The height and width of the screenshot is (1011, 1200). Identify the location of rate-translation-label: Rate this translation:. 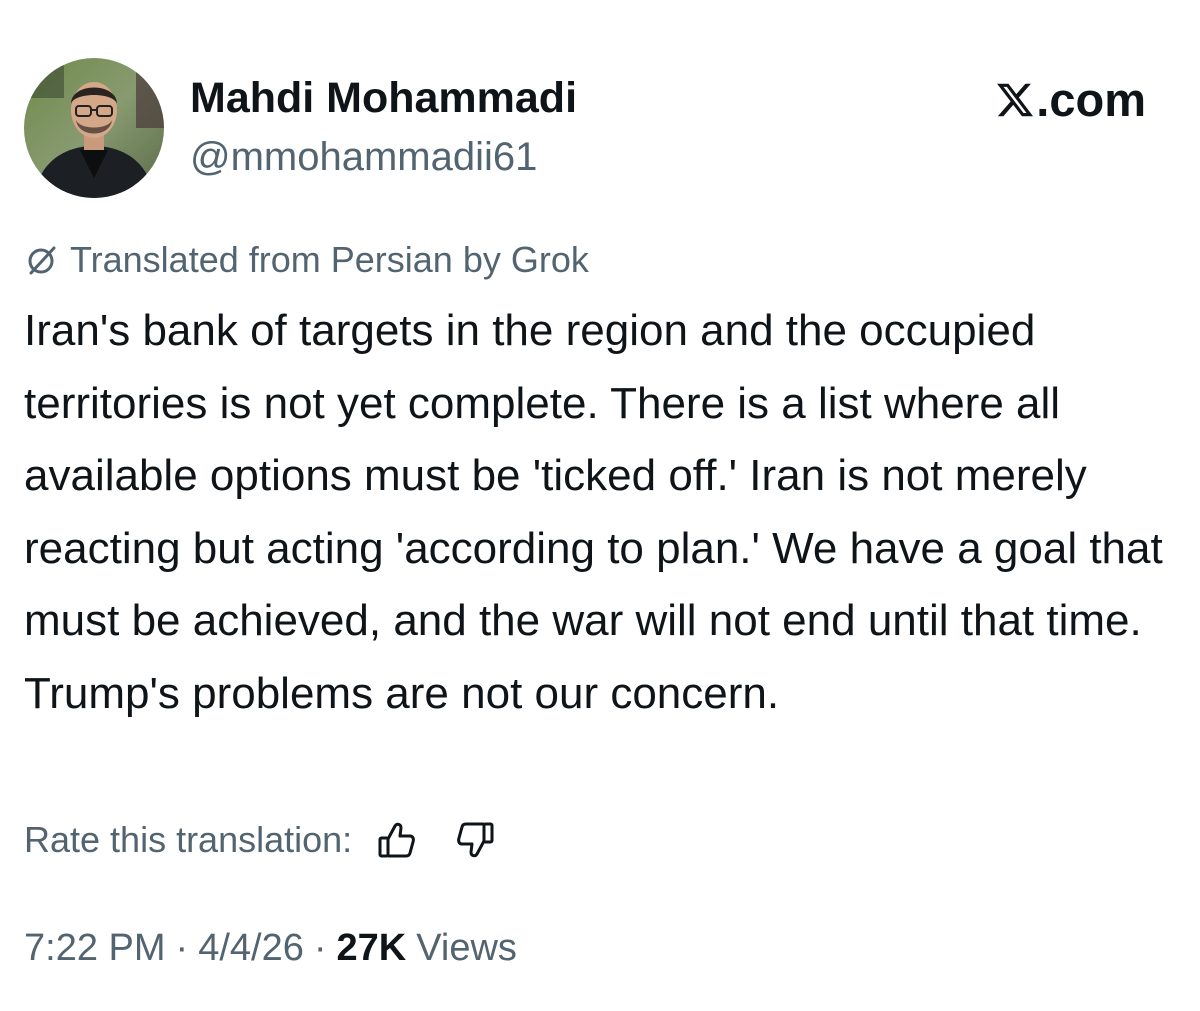
(188, 839).